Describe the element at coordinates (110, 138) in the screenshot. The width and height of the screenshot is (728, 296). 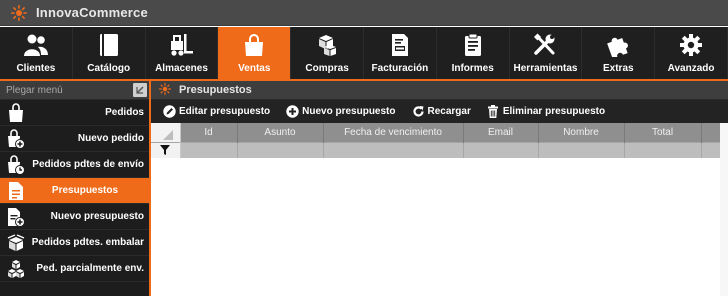
I see `sidebar-item-label: Nuevo pedido` at that location.